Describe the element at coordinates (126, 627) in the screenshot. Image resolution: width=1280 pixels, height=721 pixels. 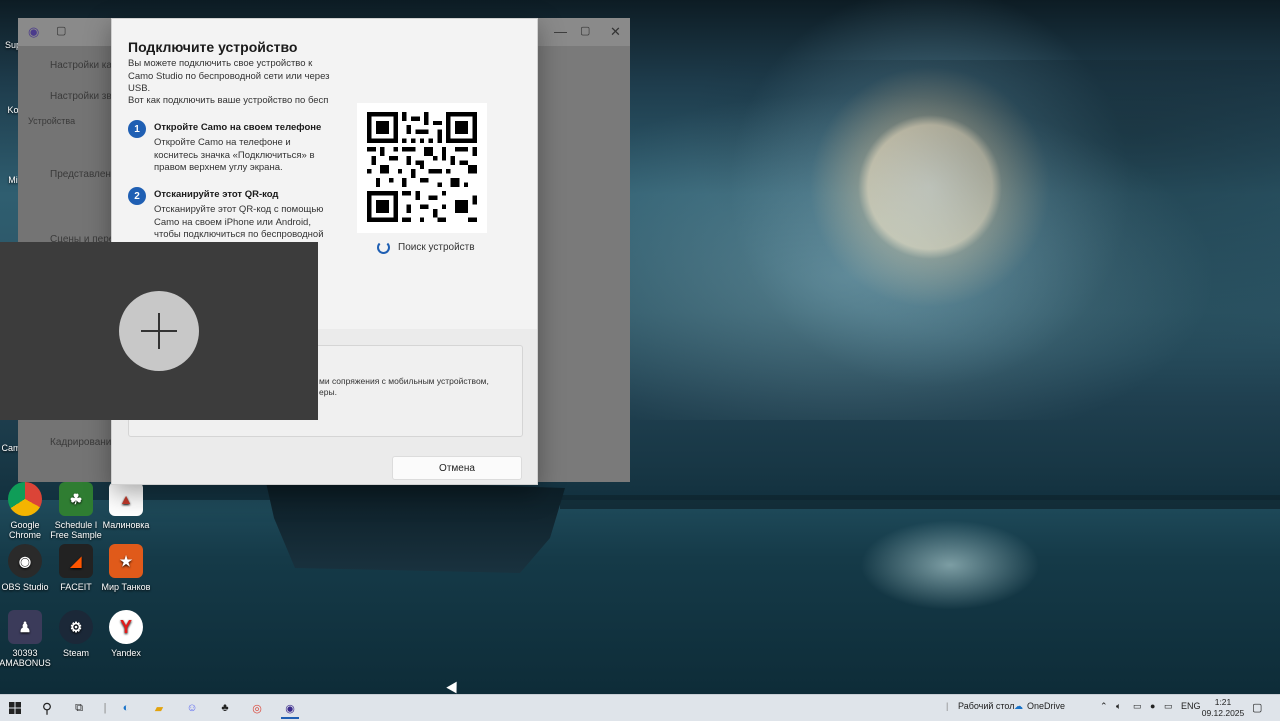
I see `yandex-icon: Y` at that location.